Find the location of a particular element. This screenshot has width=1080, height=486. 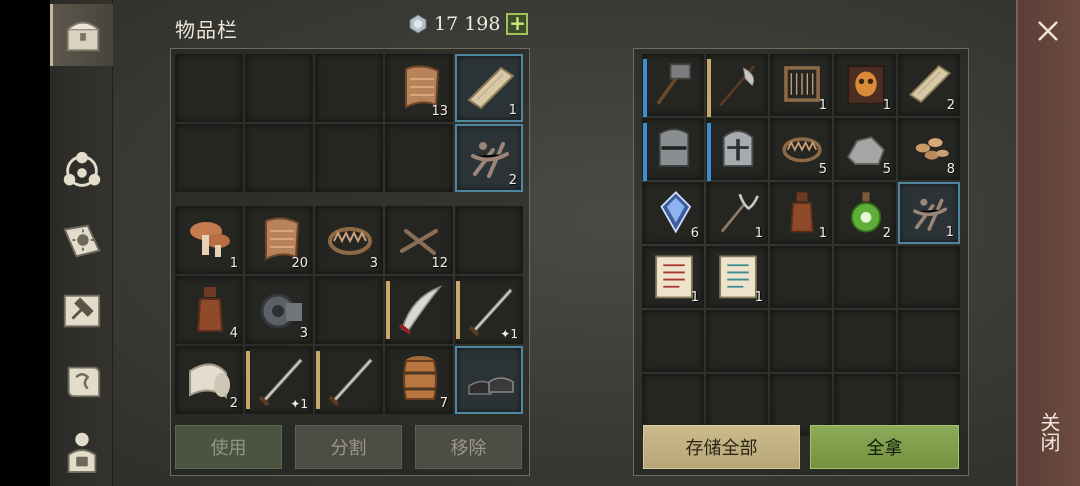

scroll-icon is located at coordinates (83, 382).